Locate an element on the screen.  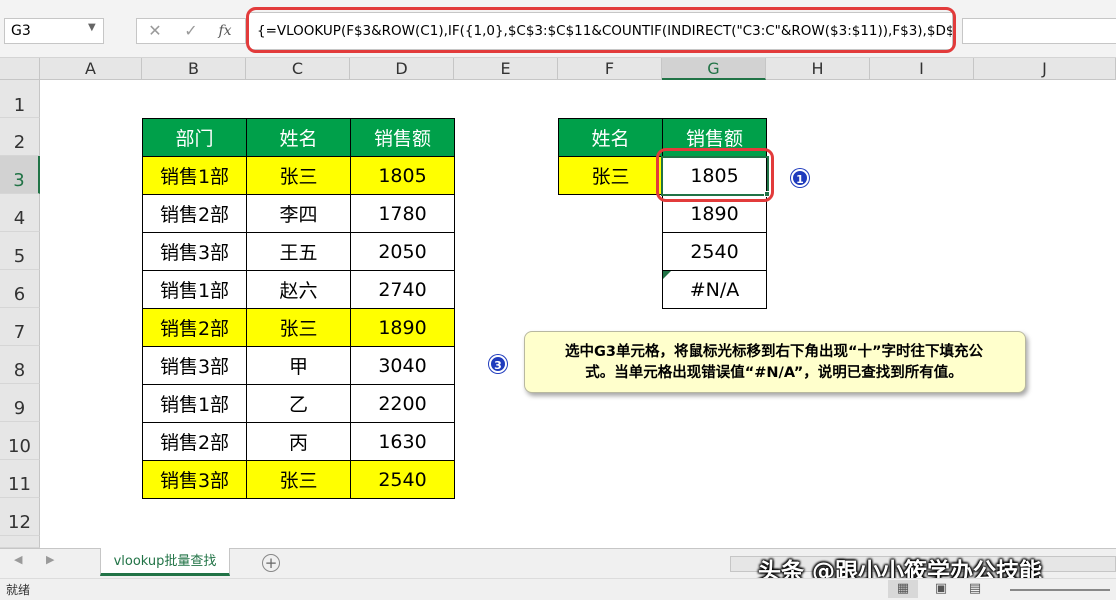
marker-3: 3 is located at coordinates (498, 364).